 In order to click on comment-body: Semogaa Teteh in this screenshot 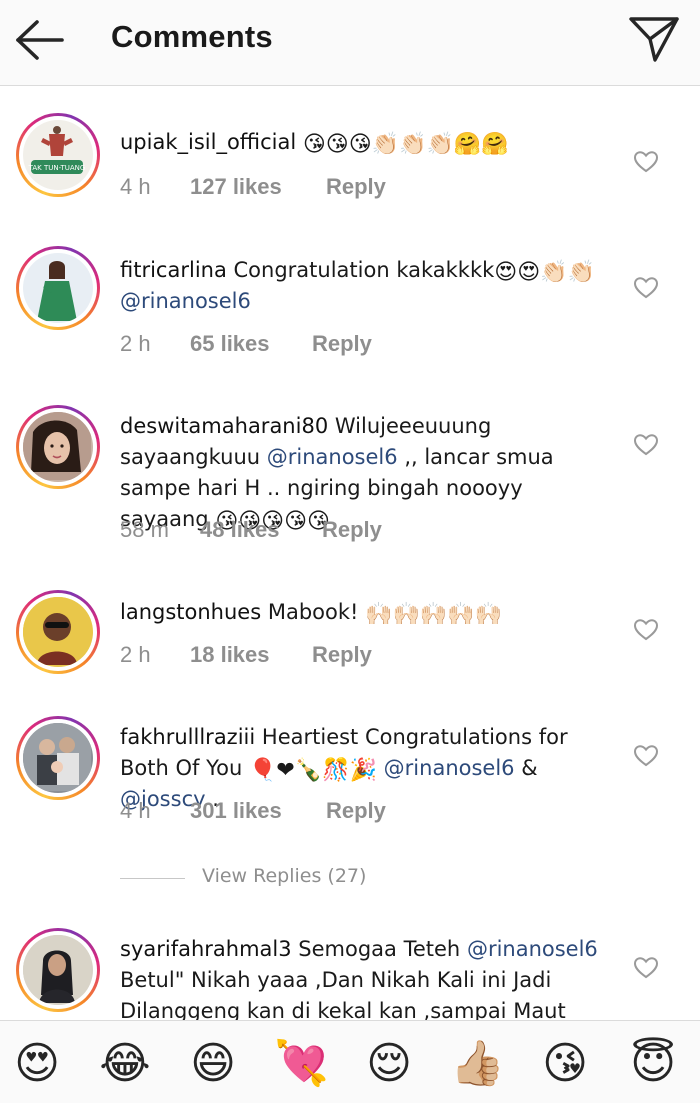, I will do `click(379, 949)`.